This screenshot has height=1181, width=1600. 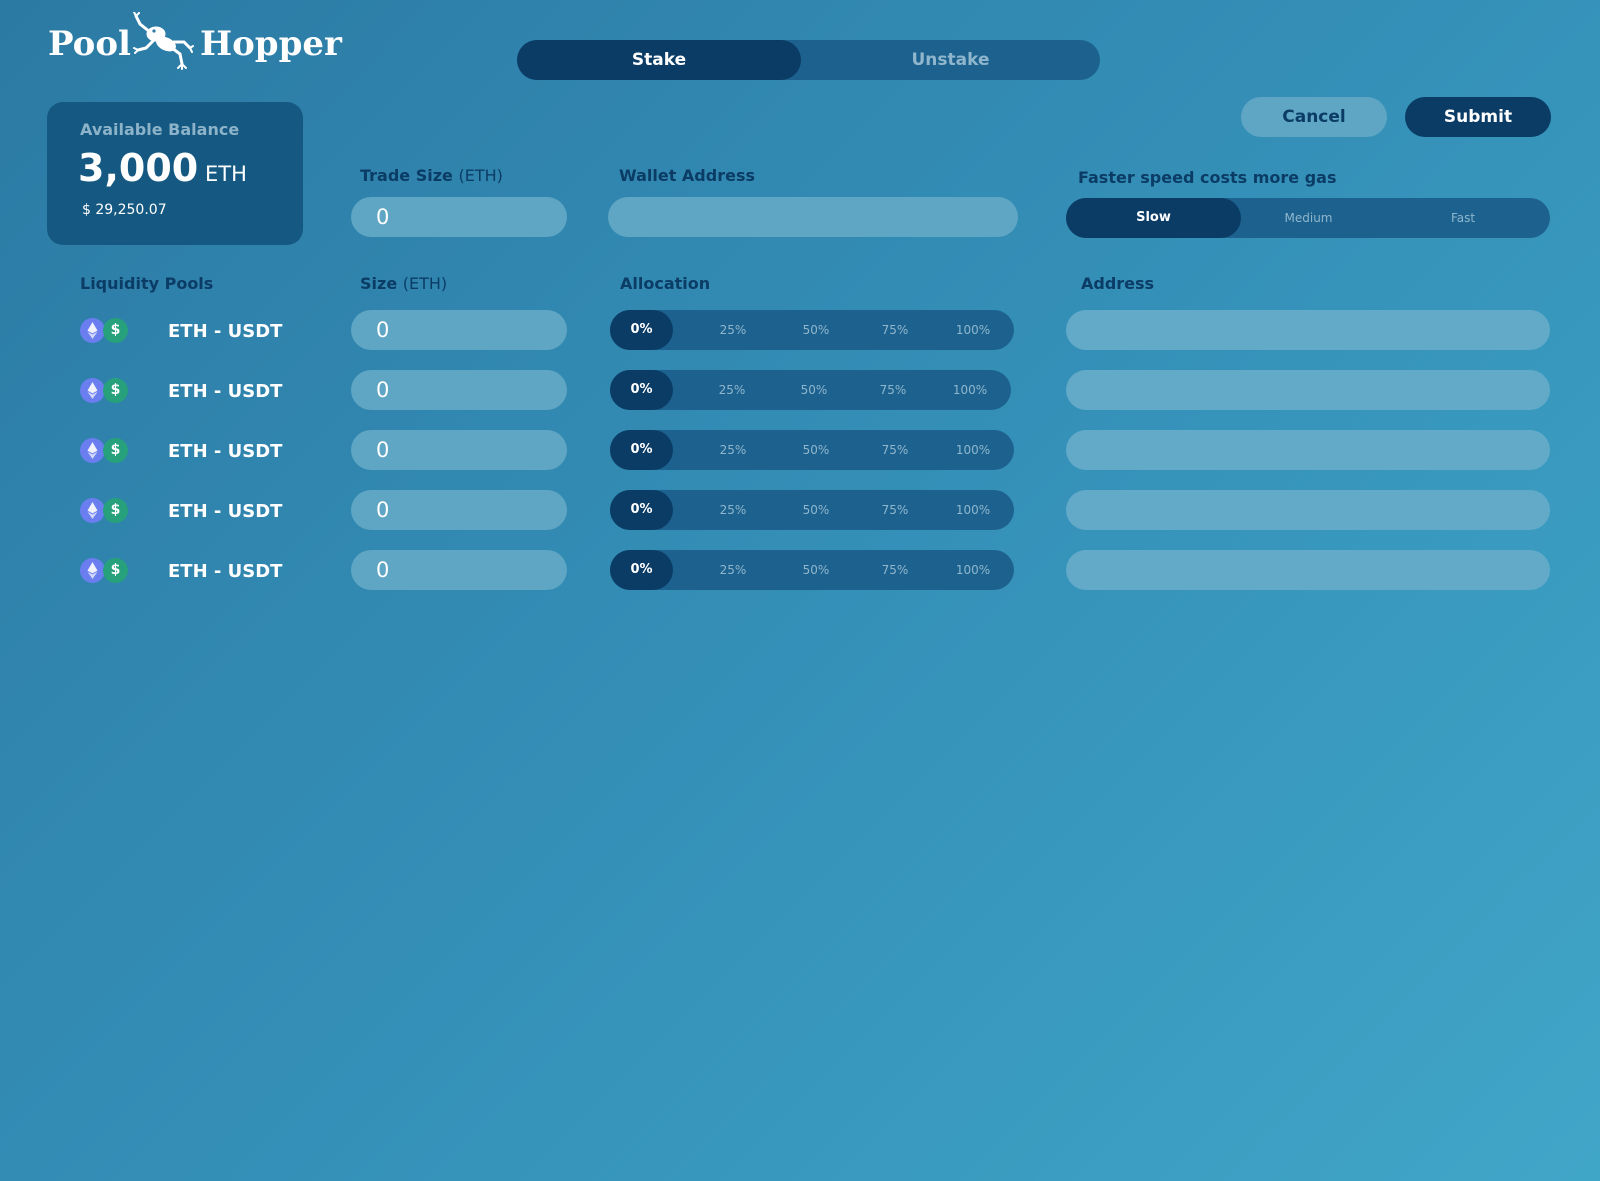 I want to click on cancel-button: Cancel, so click(x=1314, y=117).